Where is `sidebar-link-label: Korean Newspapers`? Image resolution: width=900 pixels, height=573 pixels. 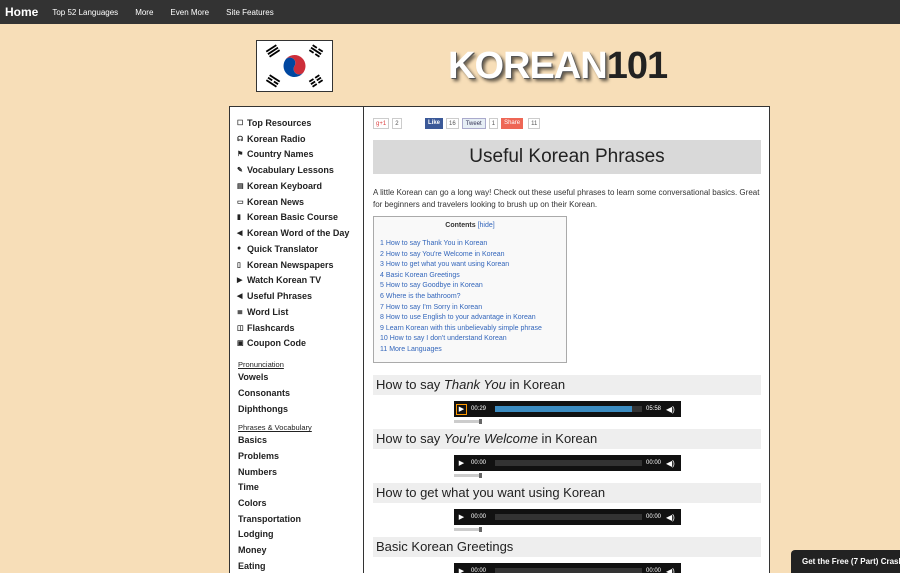
sidebar-link-label: Korean Newspapers is located at coordinates (290, 264).